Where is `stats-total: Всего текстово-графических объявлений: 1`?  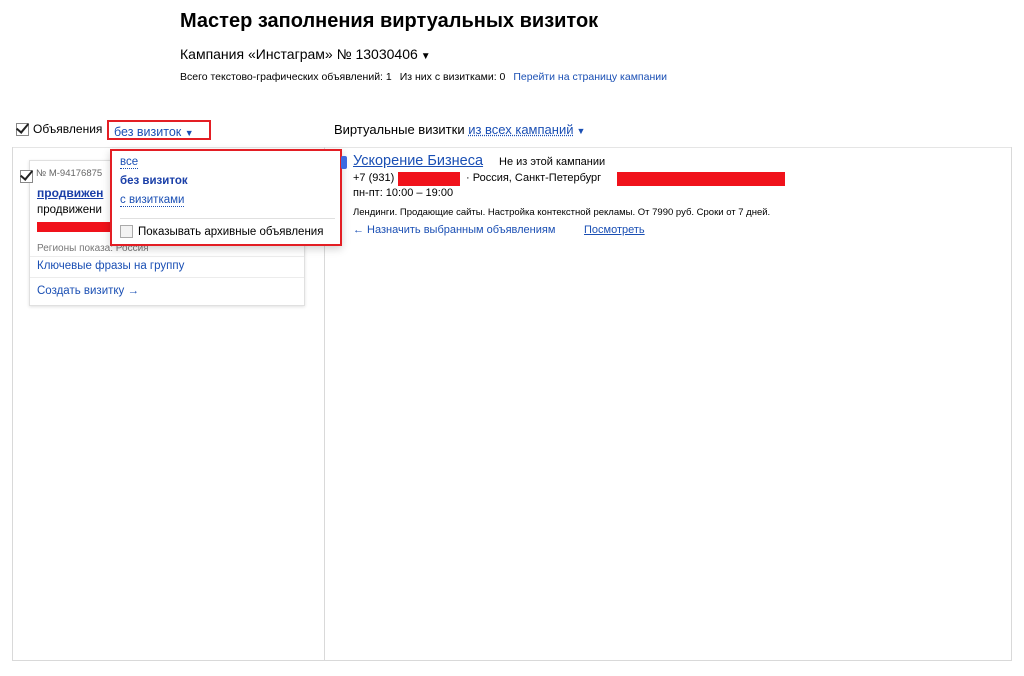 stats-total: Всего текстово-графических объявлений: 1 is located at coordinates (286, 77).